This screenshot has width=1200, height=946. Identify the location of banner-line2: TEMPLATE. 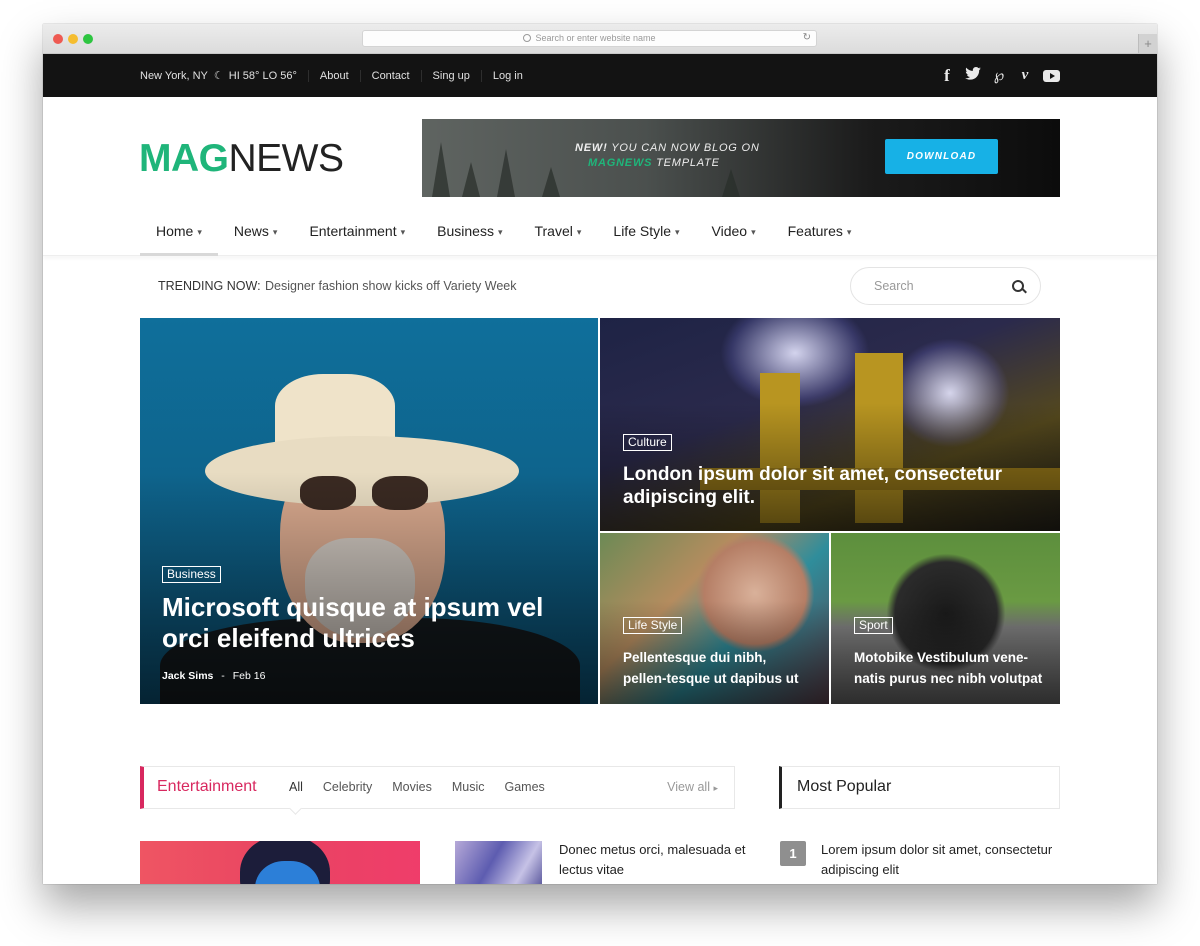
(686, 163).